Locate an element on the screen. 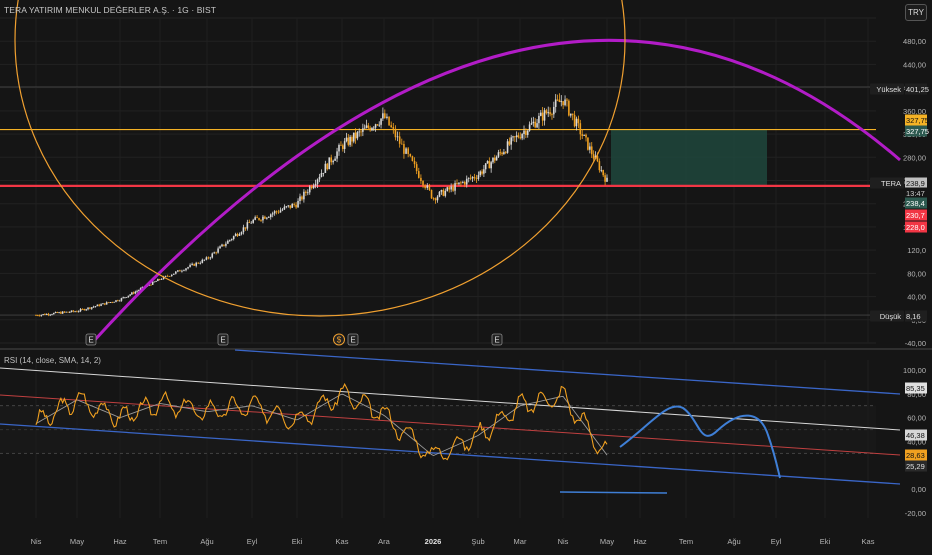 This screenshot has height=555, width=932. price-axis-tick: 280,00 is located at coordinates (914, 157).